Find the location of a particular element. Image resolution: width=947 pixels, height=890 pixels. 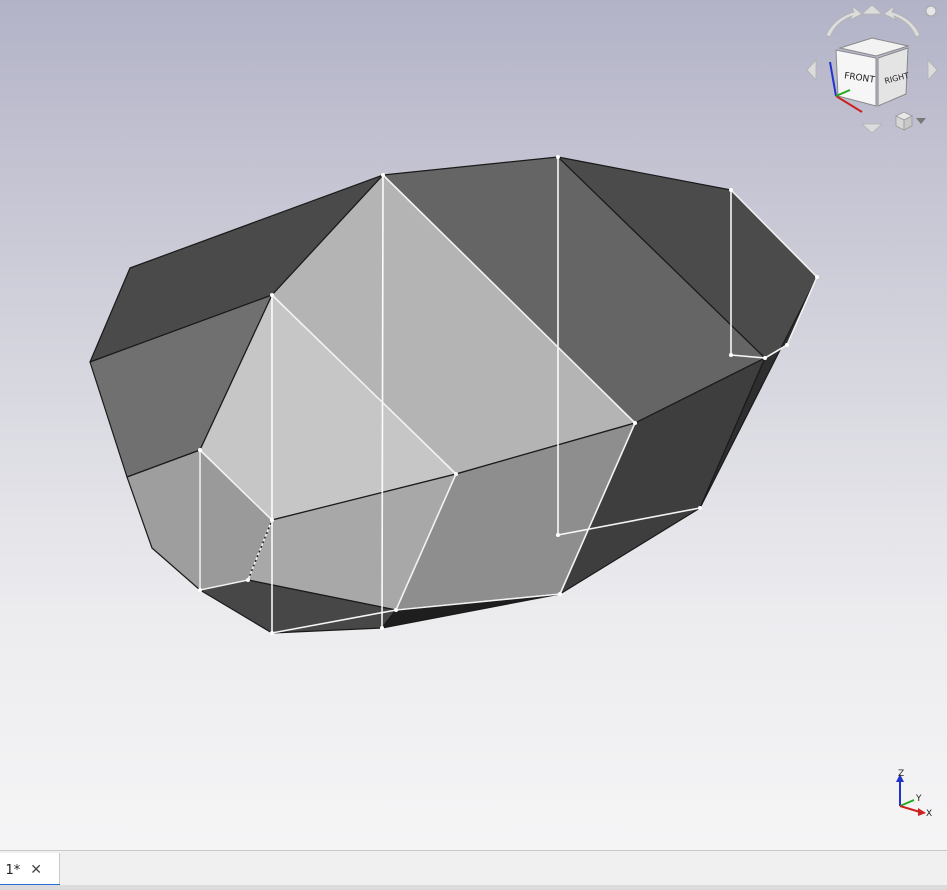

arrow-up-icon is located at coordinates (872, 9).